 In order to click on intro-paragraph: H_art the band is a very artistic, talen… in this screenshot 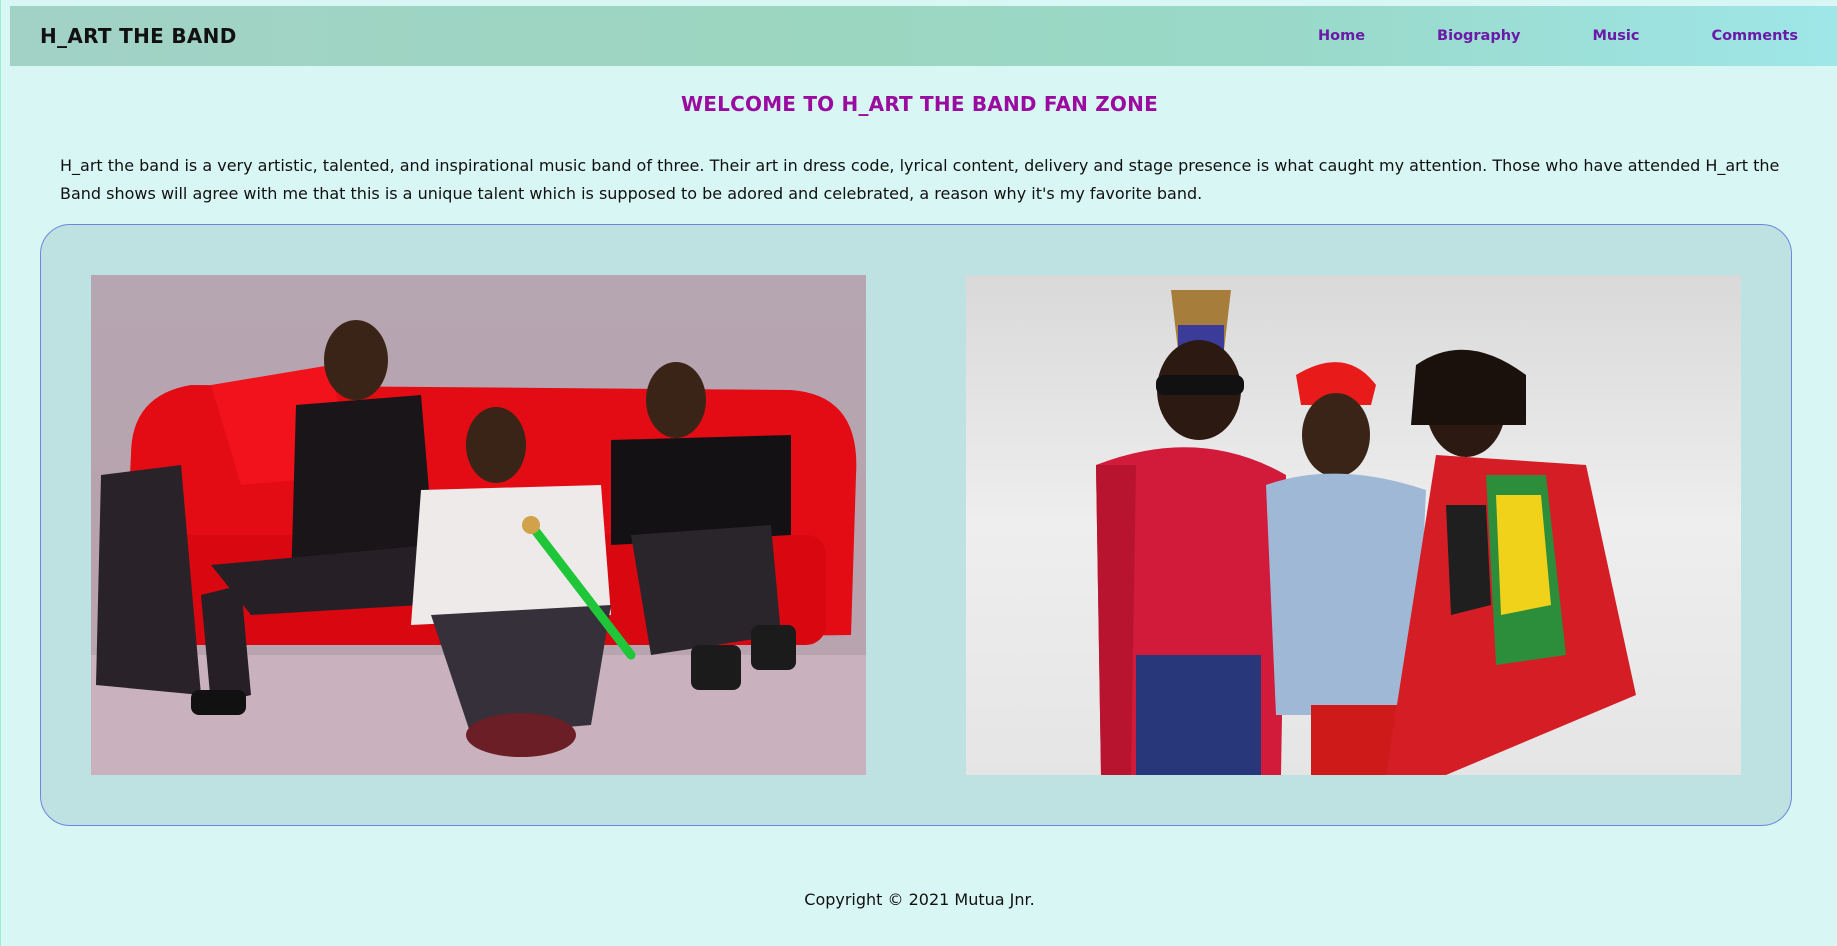, I will do `click(920, 179)`.